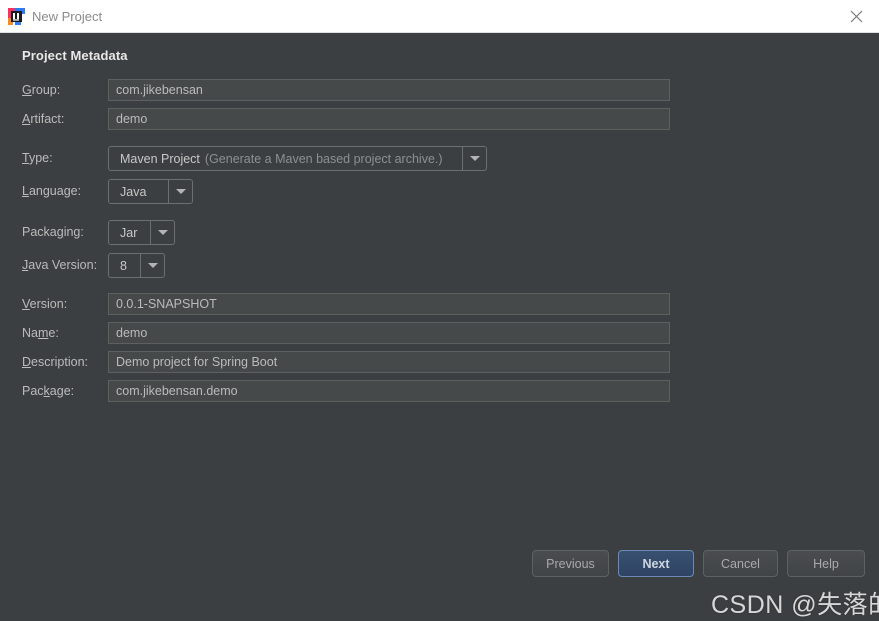 This screenshot has height=621, width=879. I want to click on description-label: Description:, so click(55, 362).